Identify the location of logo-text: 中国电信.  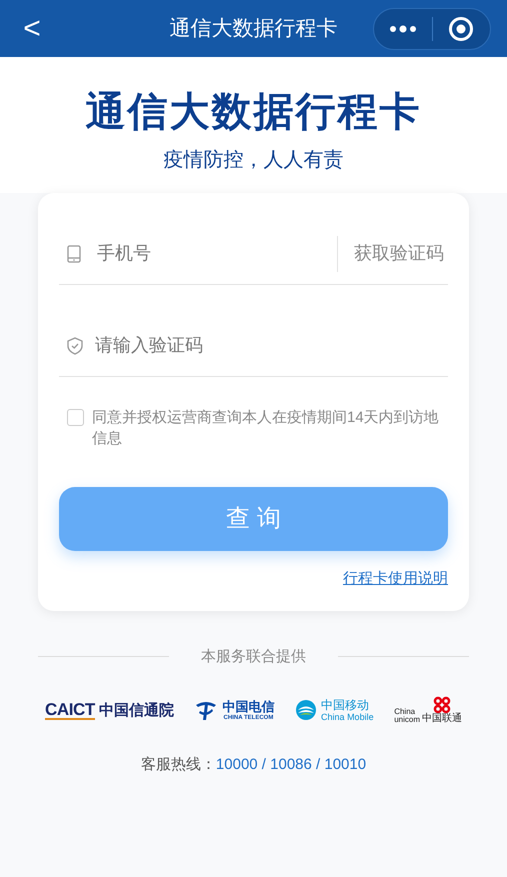
(248, 706).